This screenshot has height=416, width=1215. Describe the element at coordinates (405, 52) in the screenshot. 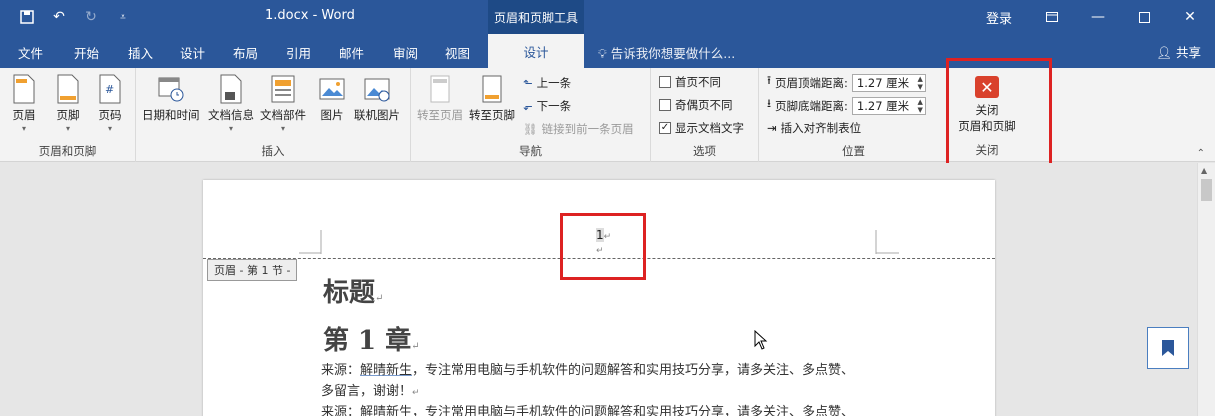

I see `tab-review: 审阅` at that location.